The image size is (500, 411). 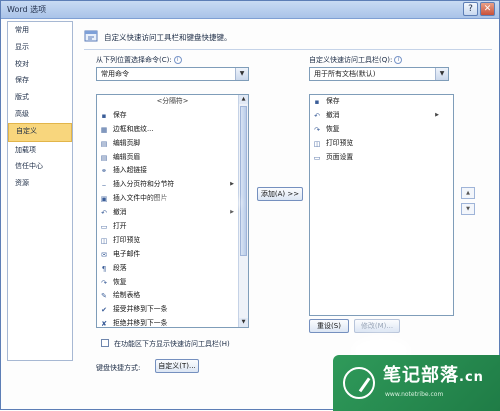 What do you see at coordinates (120, 226) in the screenshot?
I see `list-item-label: 打开` at bounding box center [120, 226].